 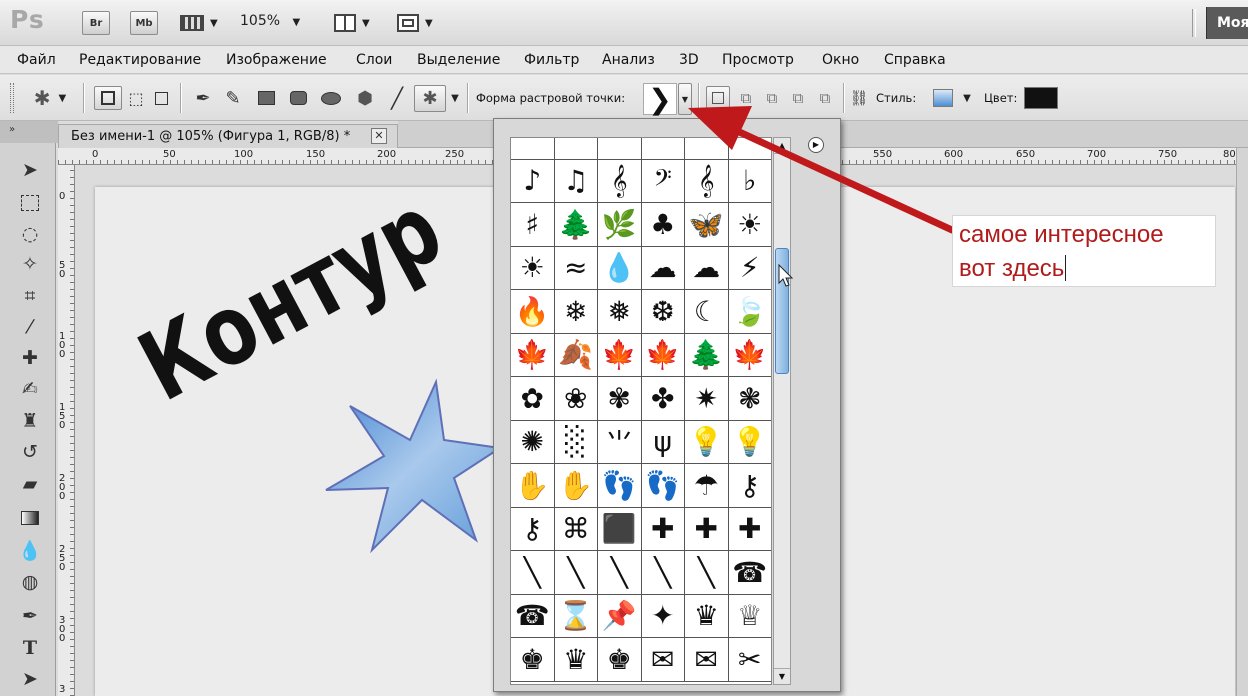 What do you see at coordinates (30, 264) in the screenshot?
I see `magic-wand-tool: ✧` at bounding box center [30, 264].